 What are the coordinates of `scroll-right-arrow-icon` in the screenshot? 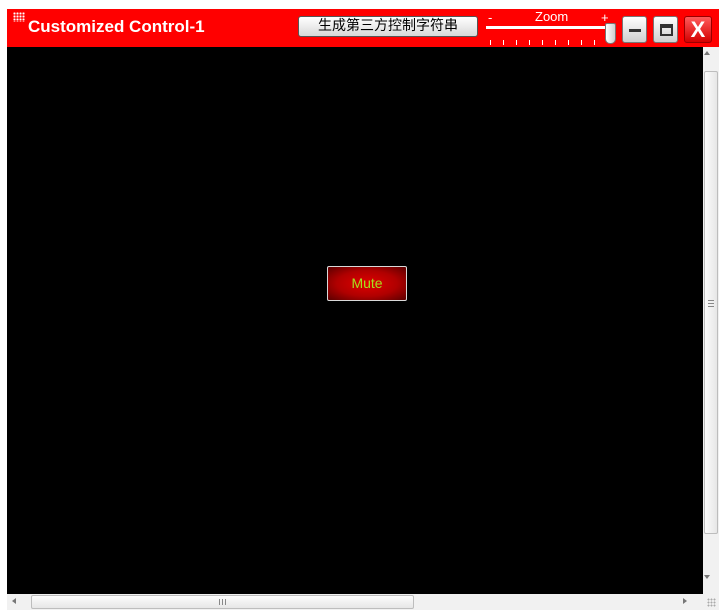 It's located at (685, 601).